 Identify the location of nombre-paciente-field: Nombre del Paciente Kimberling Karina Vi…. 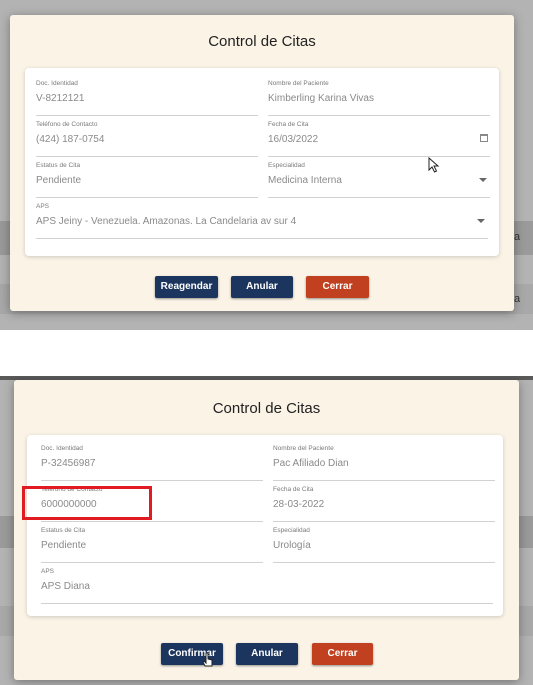
(379, 98).